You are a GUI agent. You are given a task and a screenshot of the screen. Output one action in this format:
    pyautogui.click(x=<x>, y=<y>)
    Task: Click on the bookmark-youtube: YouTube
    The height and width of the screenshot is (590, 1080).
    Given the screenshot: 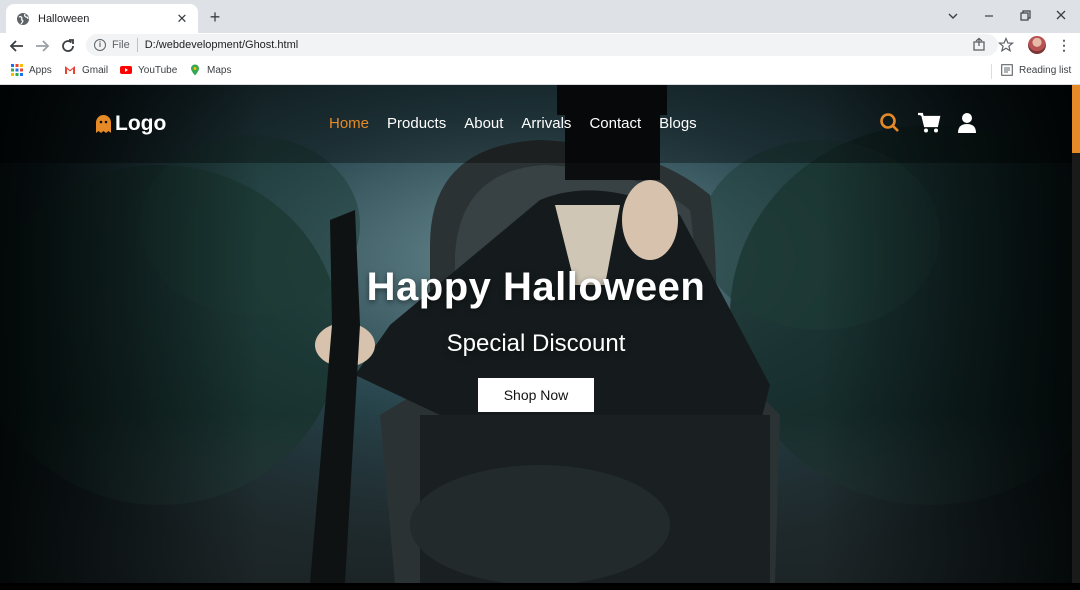 What is the action you would take?
    pyautogui.click(x=148, y=70)
    